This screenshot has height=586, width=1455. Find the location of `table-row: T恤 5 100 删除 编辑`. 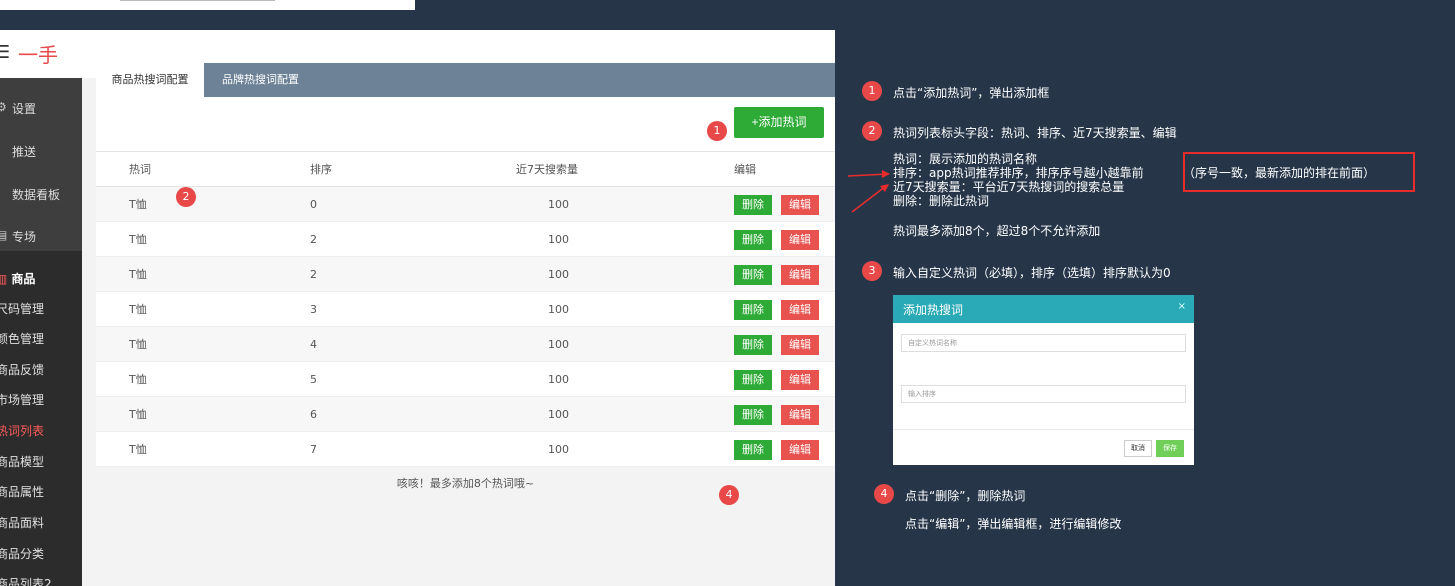

table-row: T恤 5 100 删除 编辑 is located at coordinates (465, 379).